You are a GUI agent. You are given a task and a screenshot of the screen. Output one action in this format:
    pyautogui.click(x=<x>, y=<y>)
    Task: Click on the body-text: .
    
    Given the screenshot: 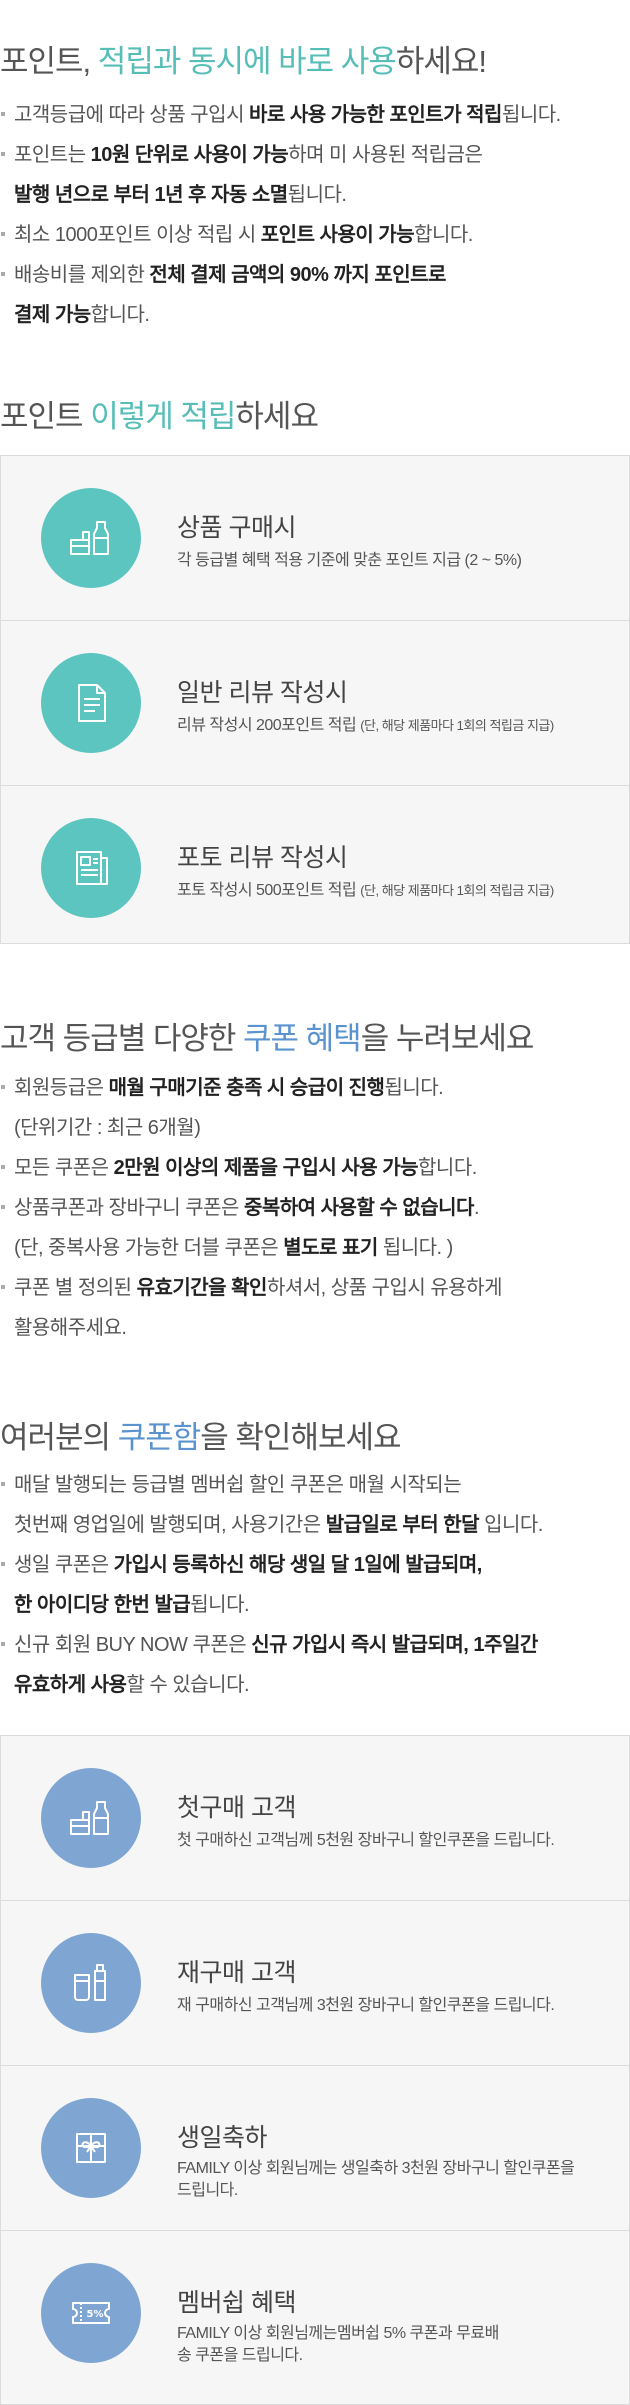 What is the action you would take?
    pyautogui.click(x=476, y=1208)
    